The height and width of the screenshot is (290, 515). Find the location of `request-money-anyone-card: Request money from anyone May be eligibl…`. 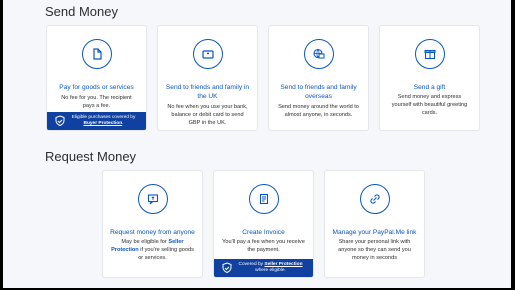

request-money-anyone-card: Request money from anyone May be eligibl… is located at coordinates (152, 224).